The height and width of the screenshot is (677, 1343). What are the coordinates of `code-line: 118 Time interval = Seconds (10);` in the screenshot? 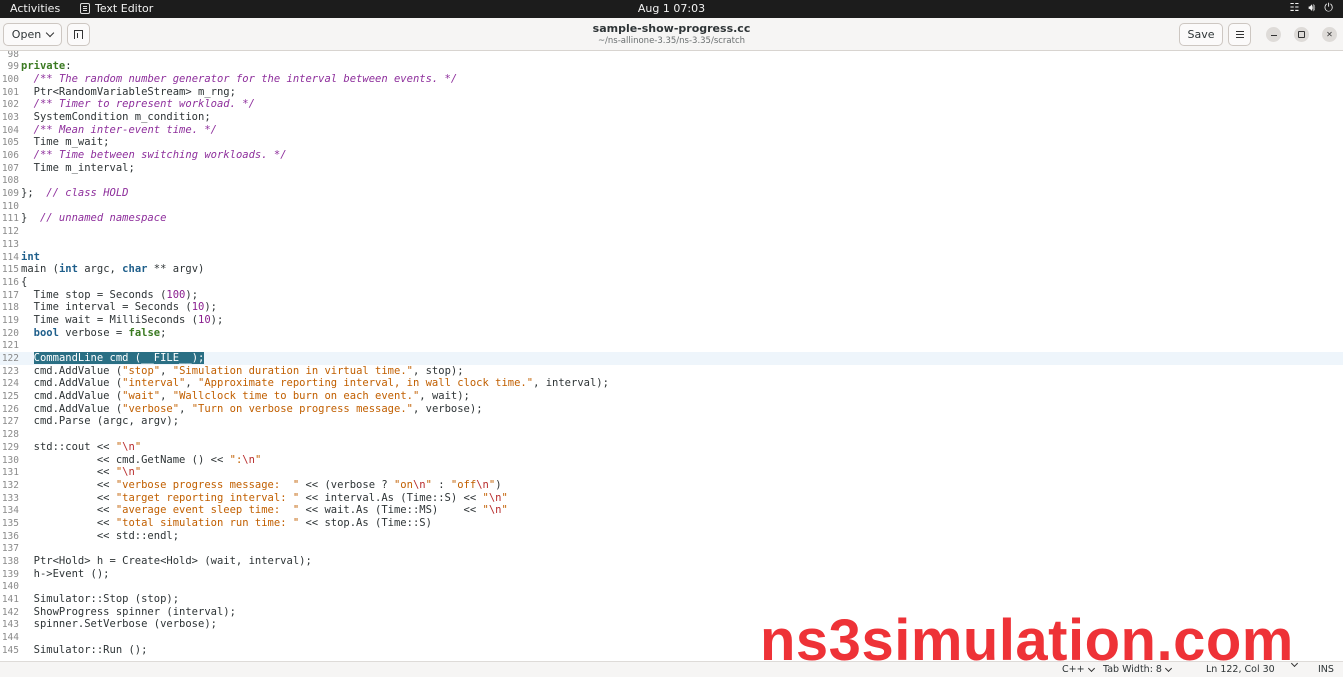 It's located at (304, 307).